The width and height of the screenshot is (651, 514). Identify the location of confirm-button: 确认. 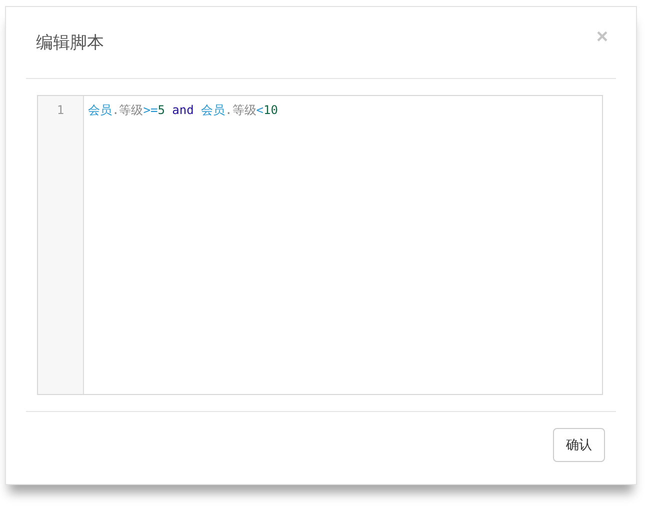
(579, 445).